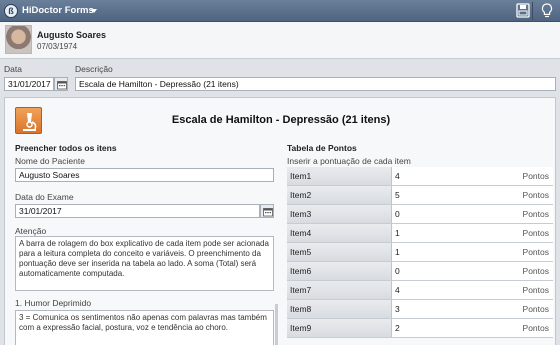 This screenshot has width=560, height=345. What do you see at coordinates (349, 161) in the screenshot?
I see `points-table-hint: Inserir a pontuação de cada item` at bounding box center [349, 161].